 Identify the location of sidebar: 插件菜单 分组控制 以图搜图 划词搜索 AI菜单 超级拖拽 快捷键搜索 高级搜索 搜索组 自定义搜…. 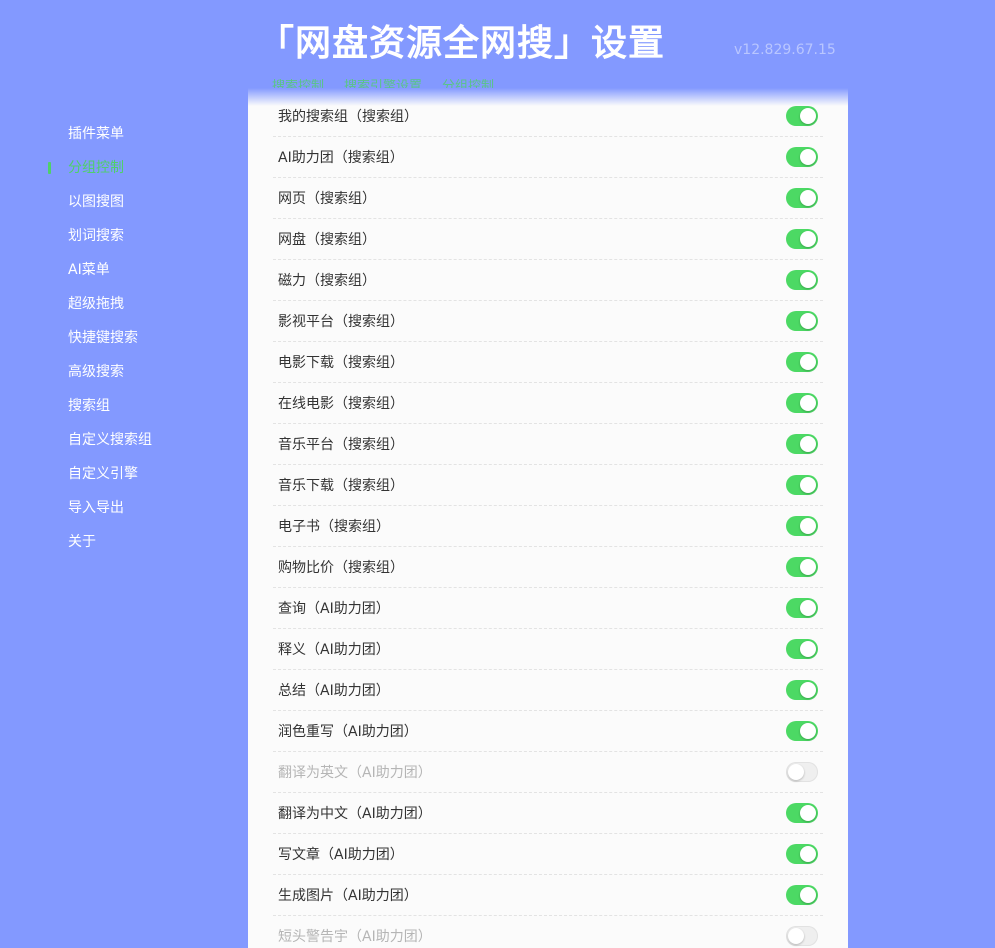
(120, 341).